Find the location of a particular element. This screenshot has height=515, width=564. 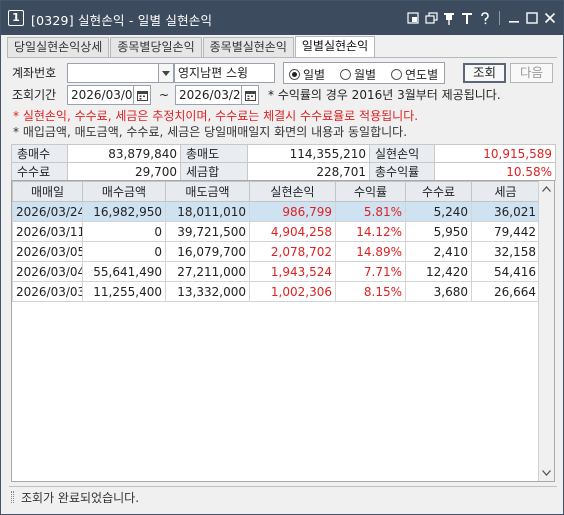

radio-monthly-label: 월별 is located at coordinates (365, 74).